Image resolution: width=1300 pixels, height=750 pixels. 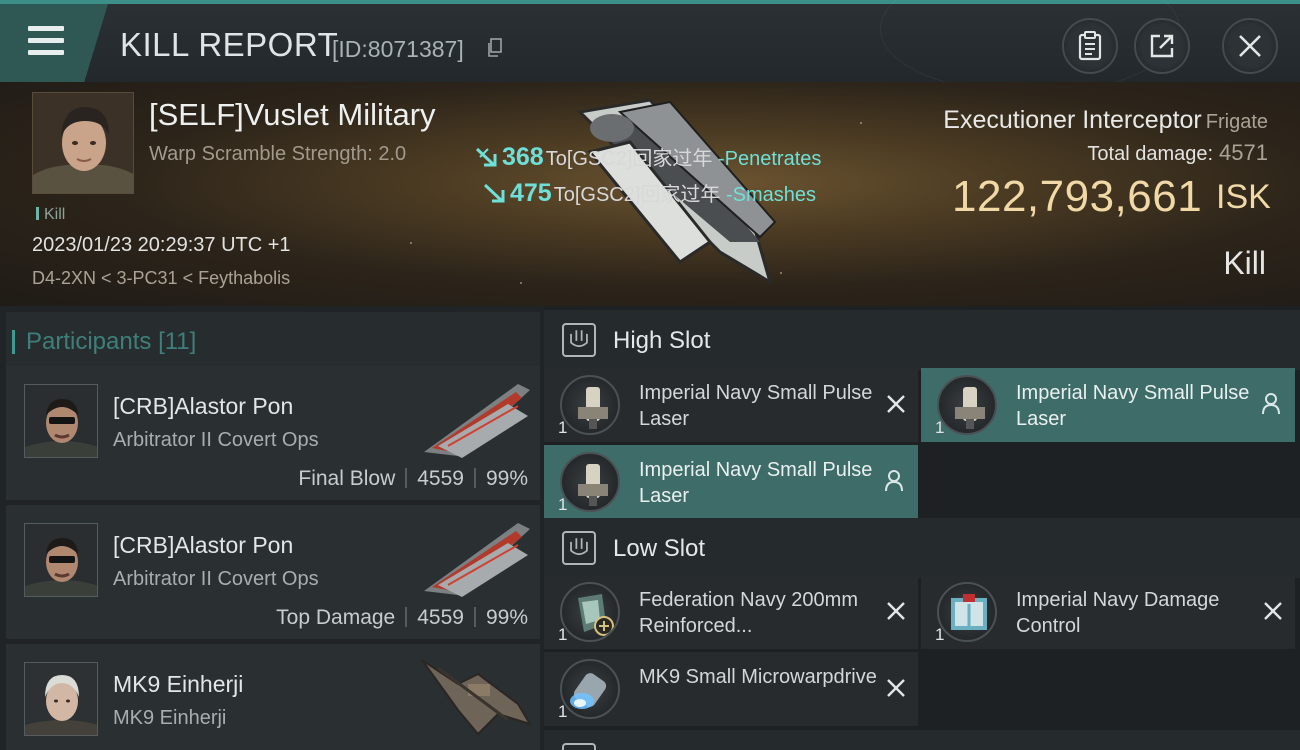 I want to click on ship-type: Executioner Interceptor, so click(x=1072, y=120).